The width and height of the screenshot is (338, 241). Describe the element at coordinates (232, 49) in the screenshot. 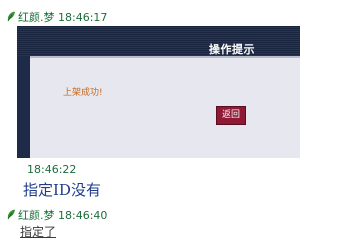

I see `dialog-title: 操作提示` at that location.